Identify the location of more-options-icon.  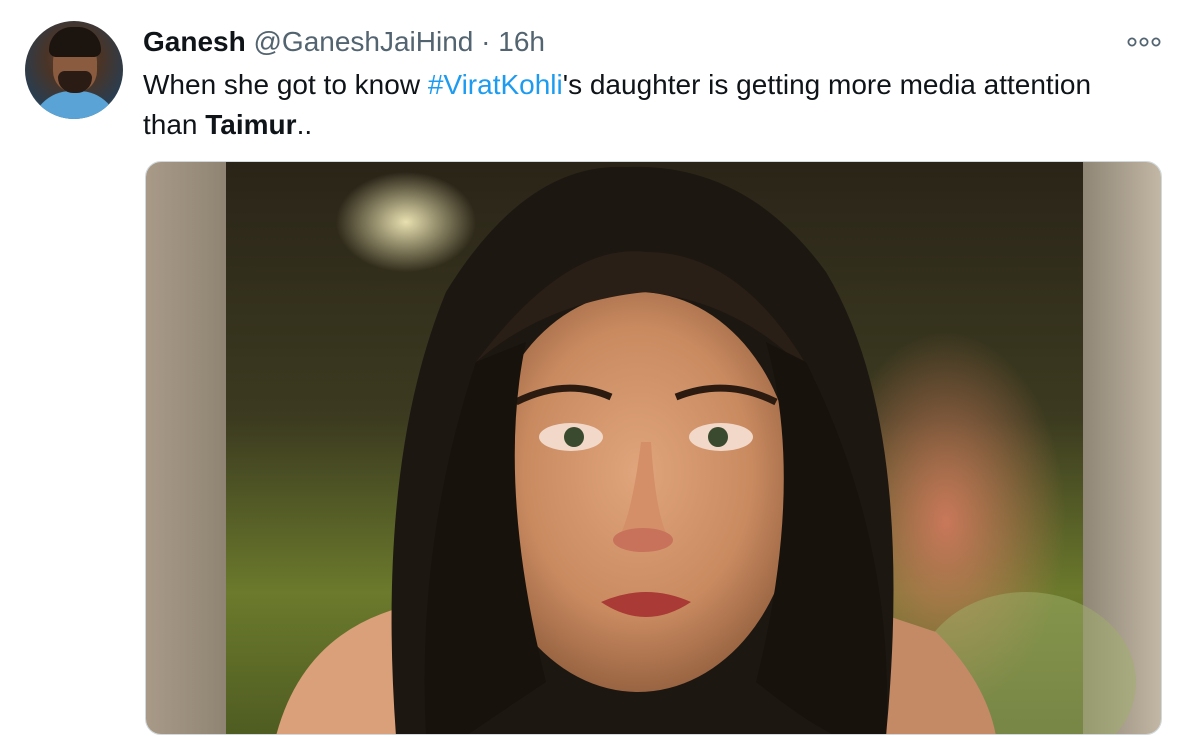
(1144, 42).